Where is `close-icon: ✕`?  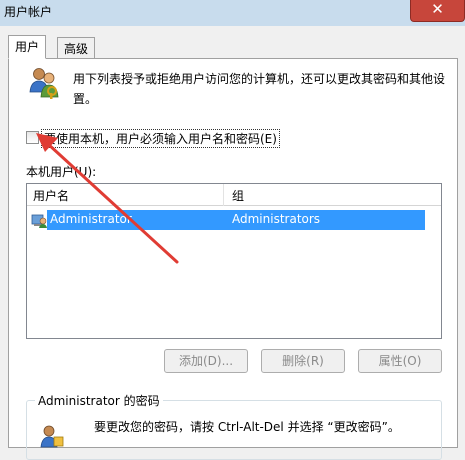 close-icon: ✕ is located at coordinates (437, 9).